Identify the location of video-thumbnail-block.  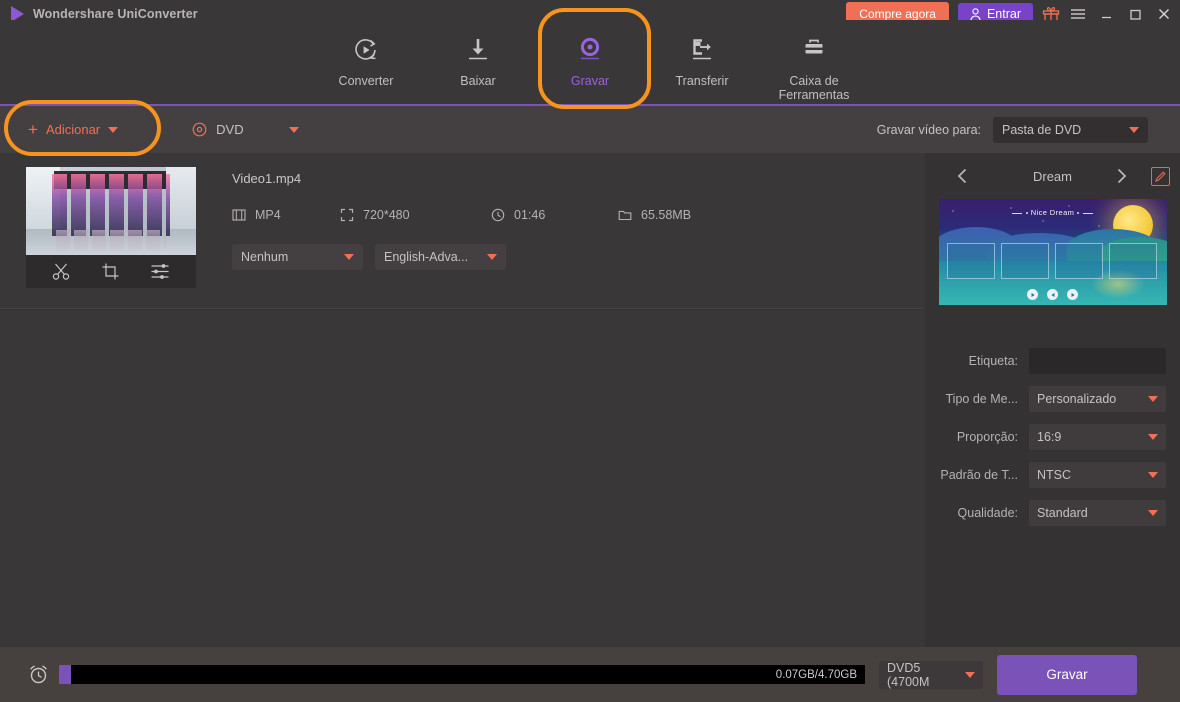
(111, 227).